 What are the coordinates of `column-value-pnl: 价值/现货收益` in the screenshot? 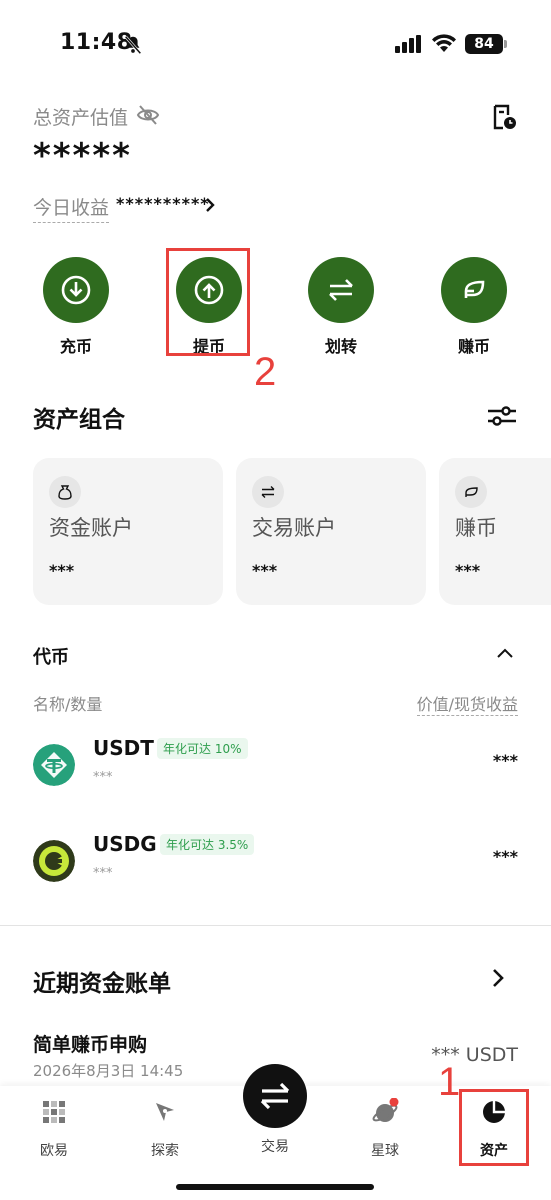 It's located at (467, 703).